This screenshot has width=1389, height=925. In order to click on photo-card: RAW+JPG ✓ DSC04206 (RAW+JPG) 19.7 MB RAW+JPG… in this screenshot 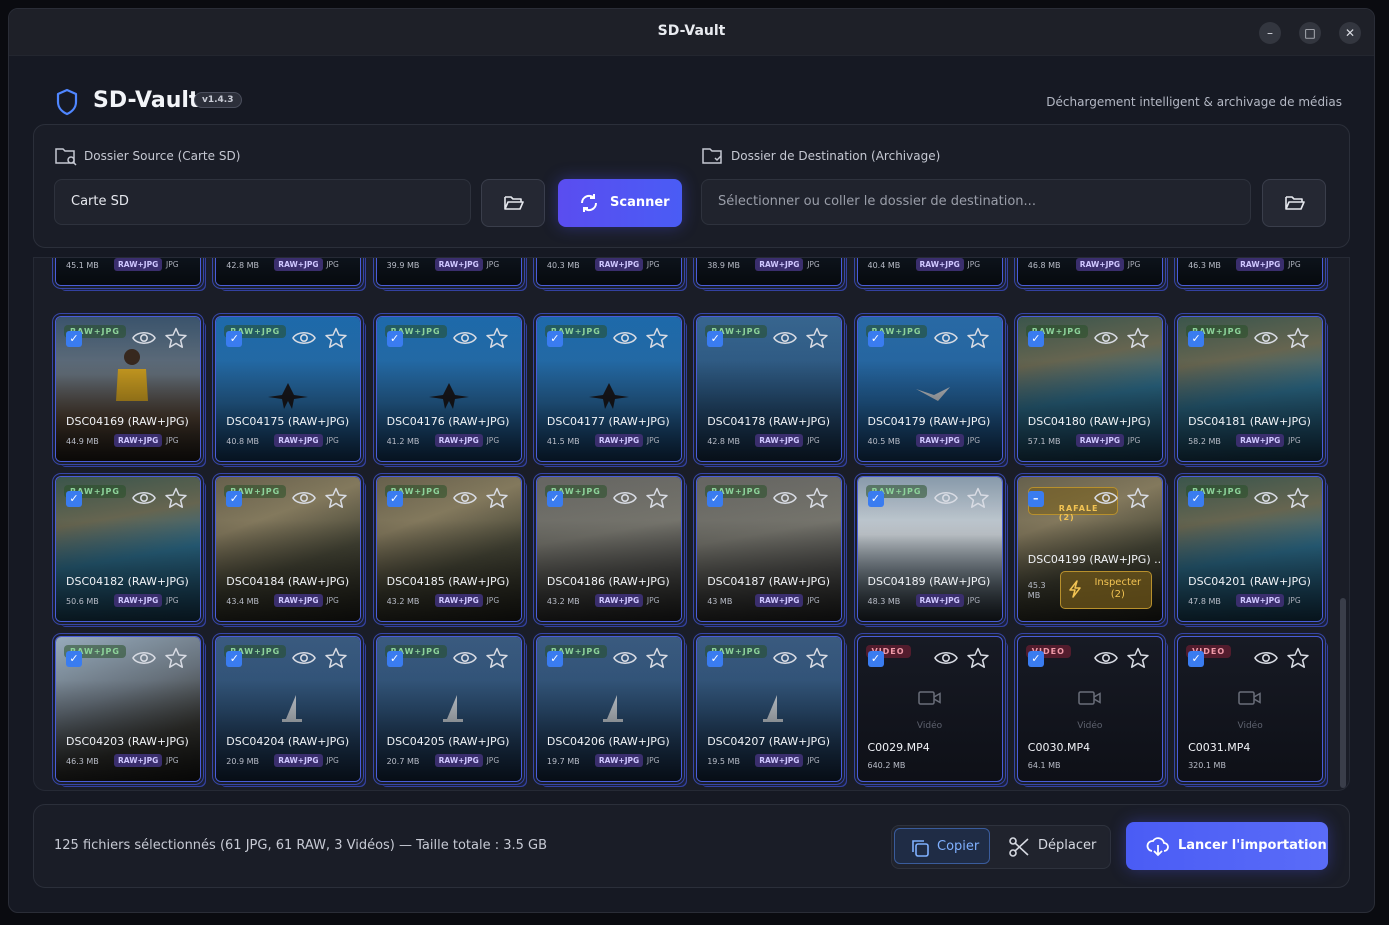, I will do `click(608, 709)`.